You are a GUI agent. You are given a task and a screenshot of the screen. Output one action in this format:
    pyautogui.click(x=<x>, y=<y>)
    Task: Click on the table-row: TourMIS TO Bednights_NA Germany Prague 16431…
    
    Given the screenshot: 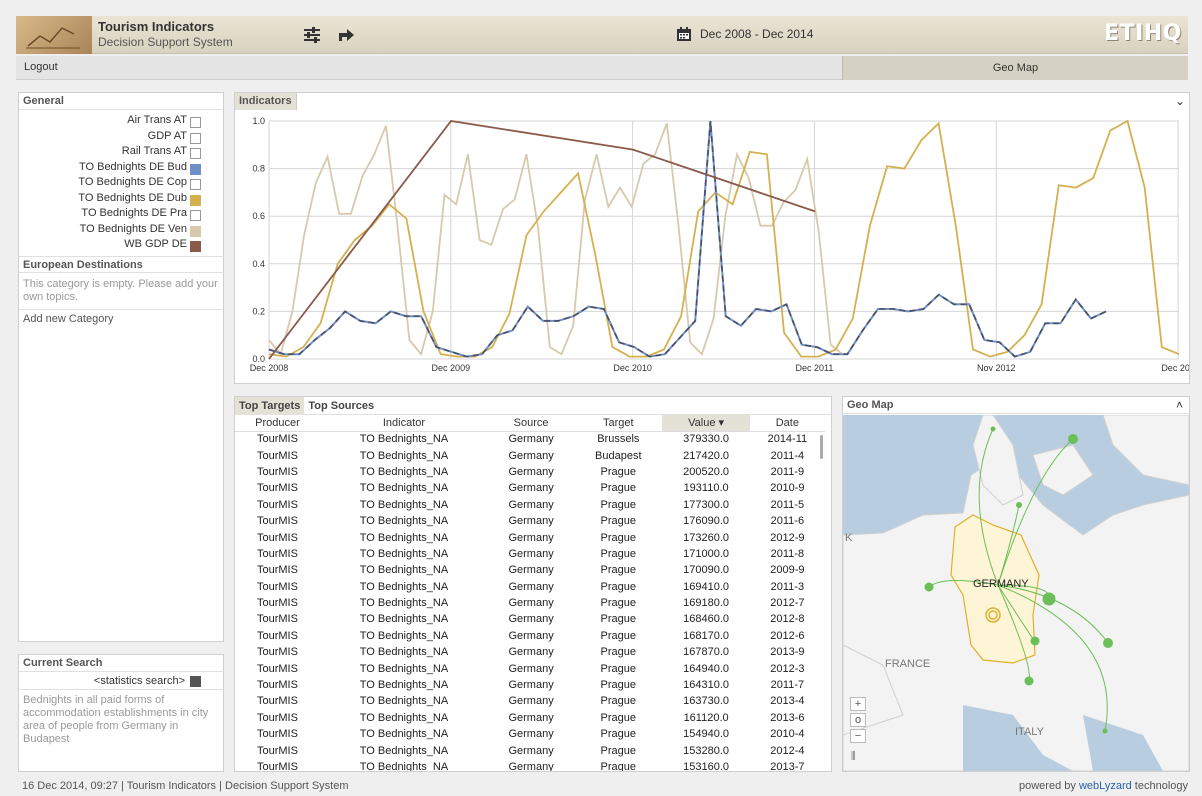 What is the action you would take?
    pyautogui.click(x=530, y=685)
    